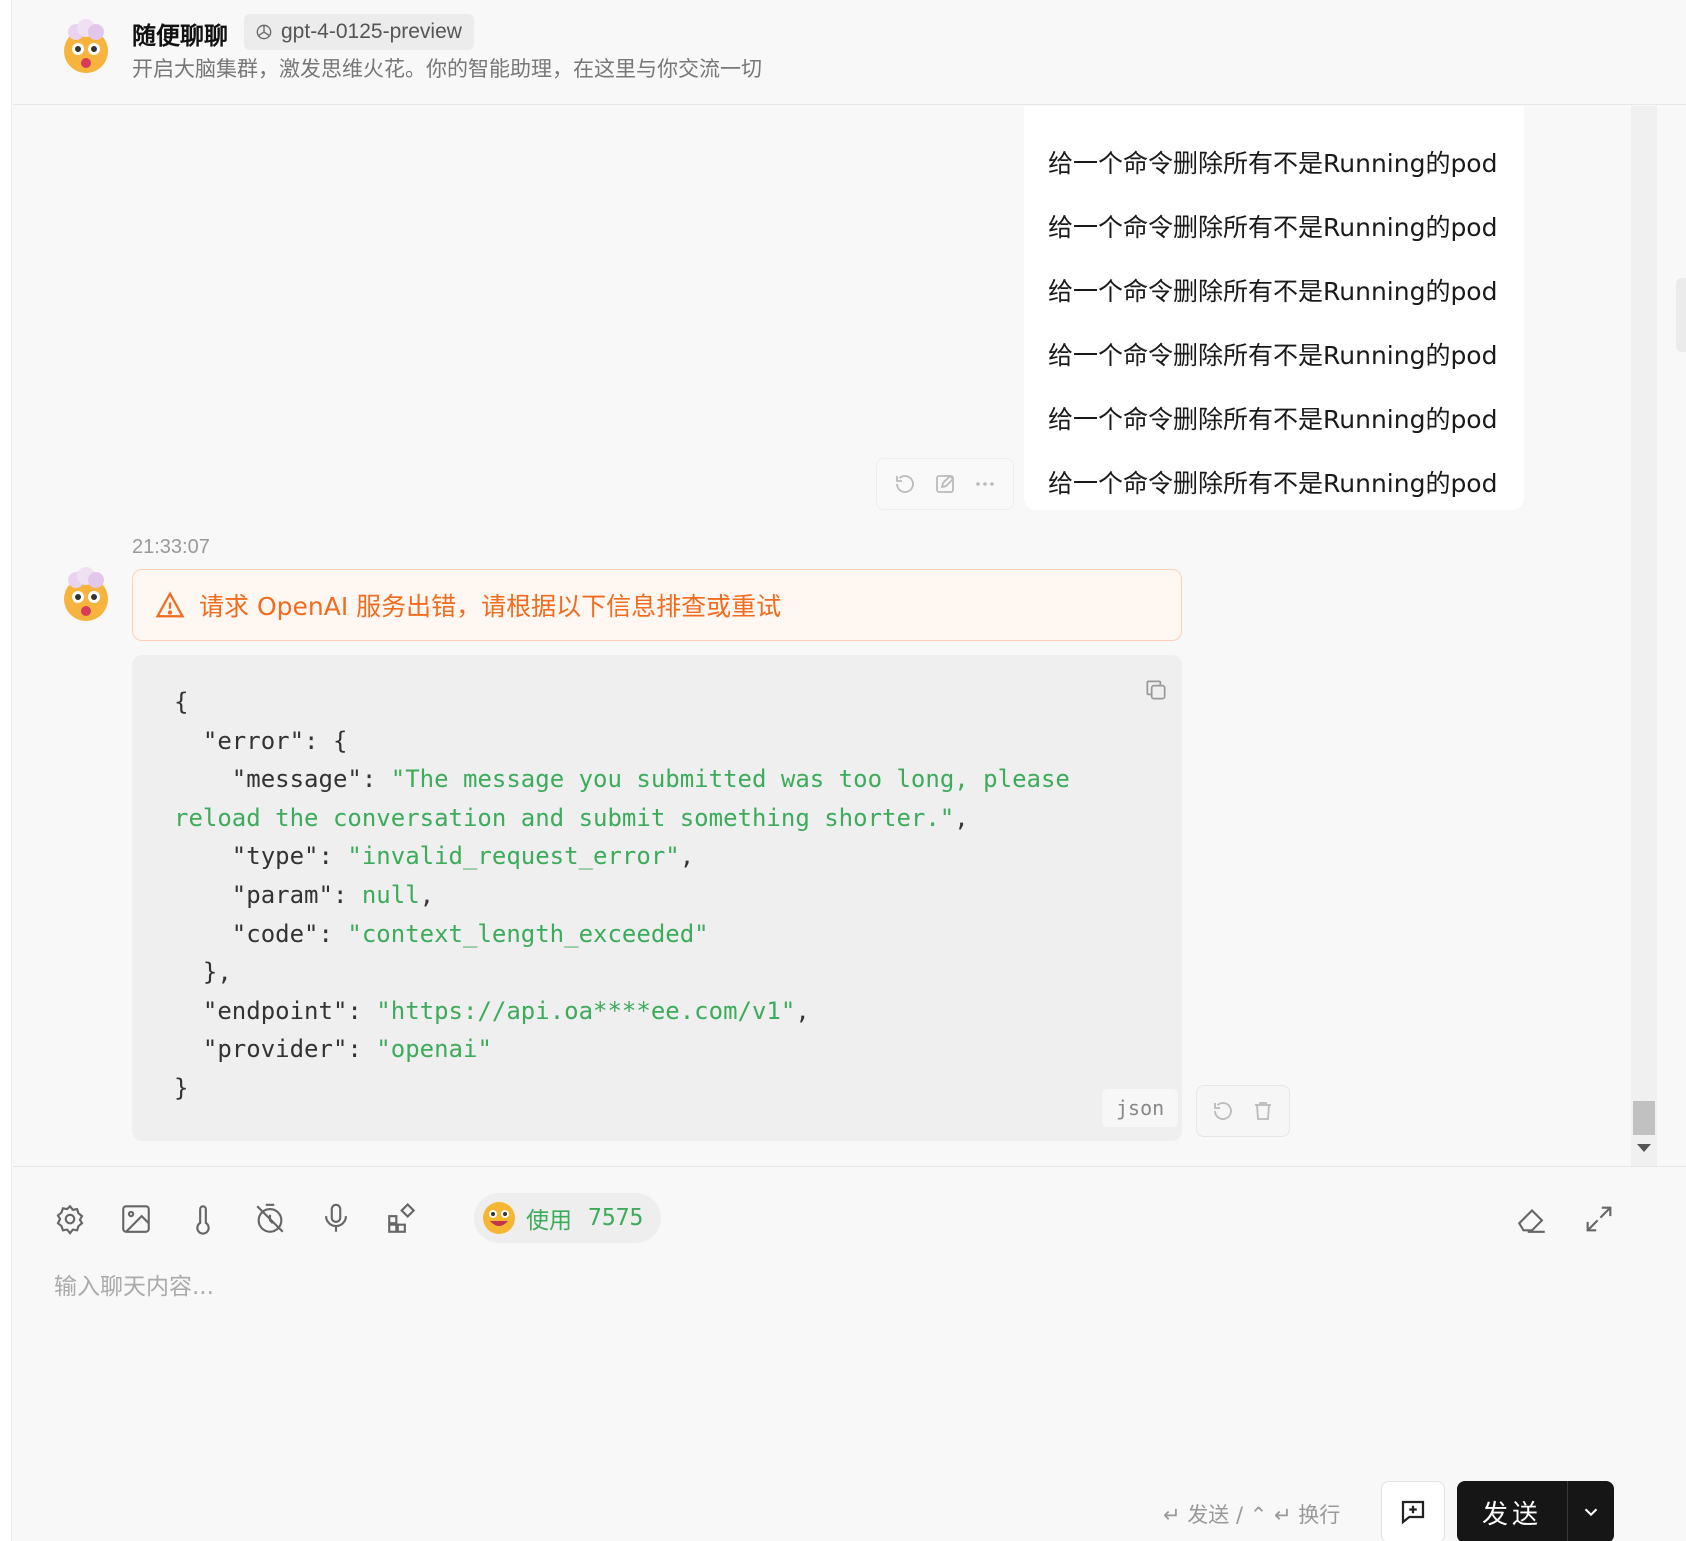 The width and height of the screenshot is (1686, 1541). What do you see at coordinates (1681, 315) in the screenshot?
I see `side-panel-handle` at bounding box center [1681, 315].